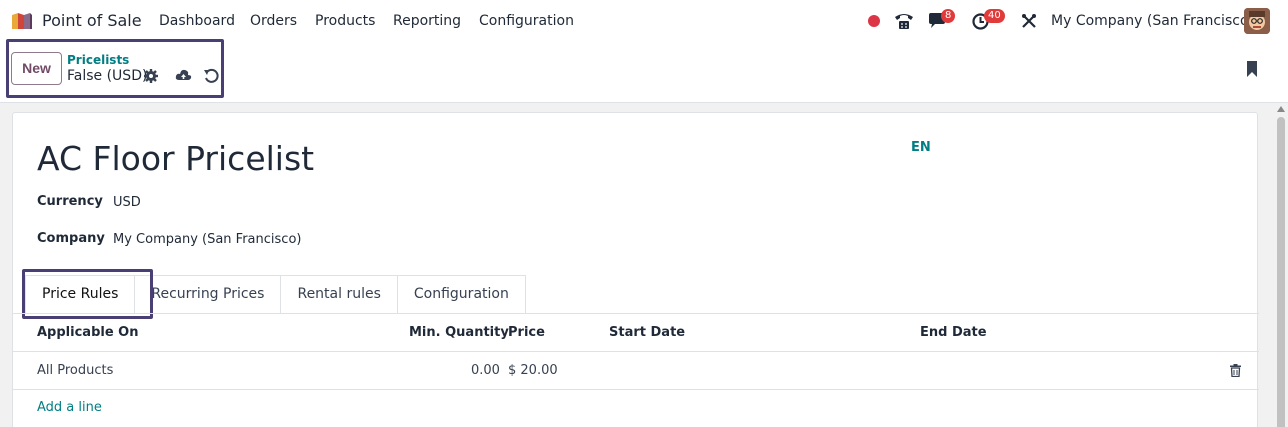  I want to click on phone-icon, so click(904, 21).